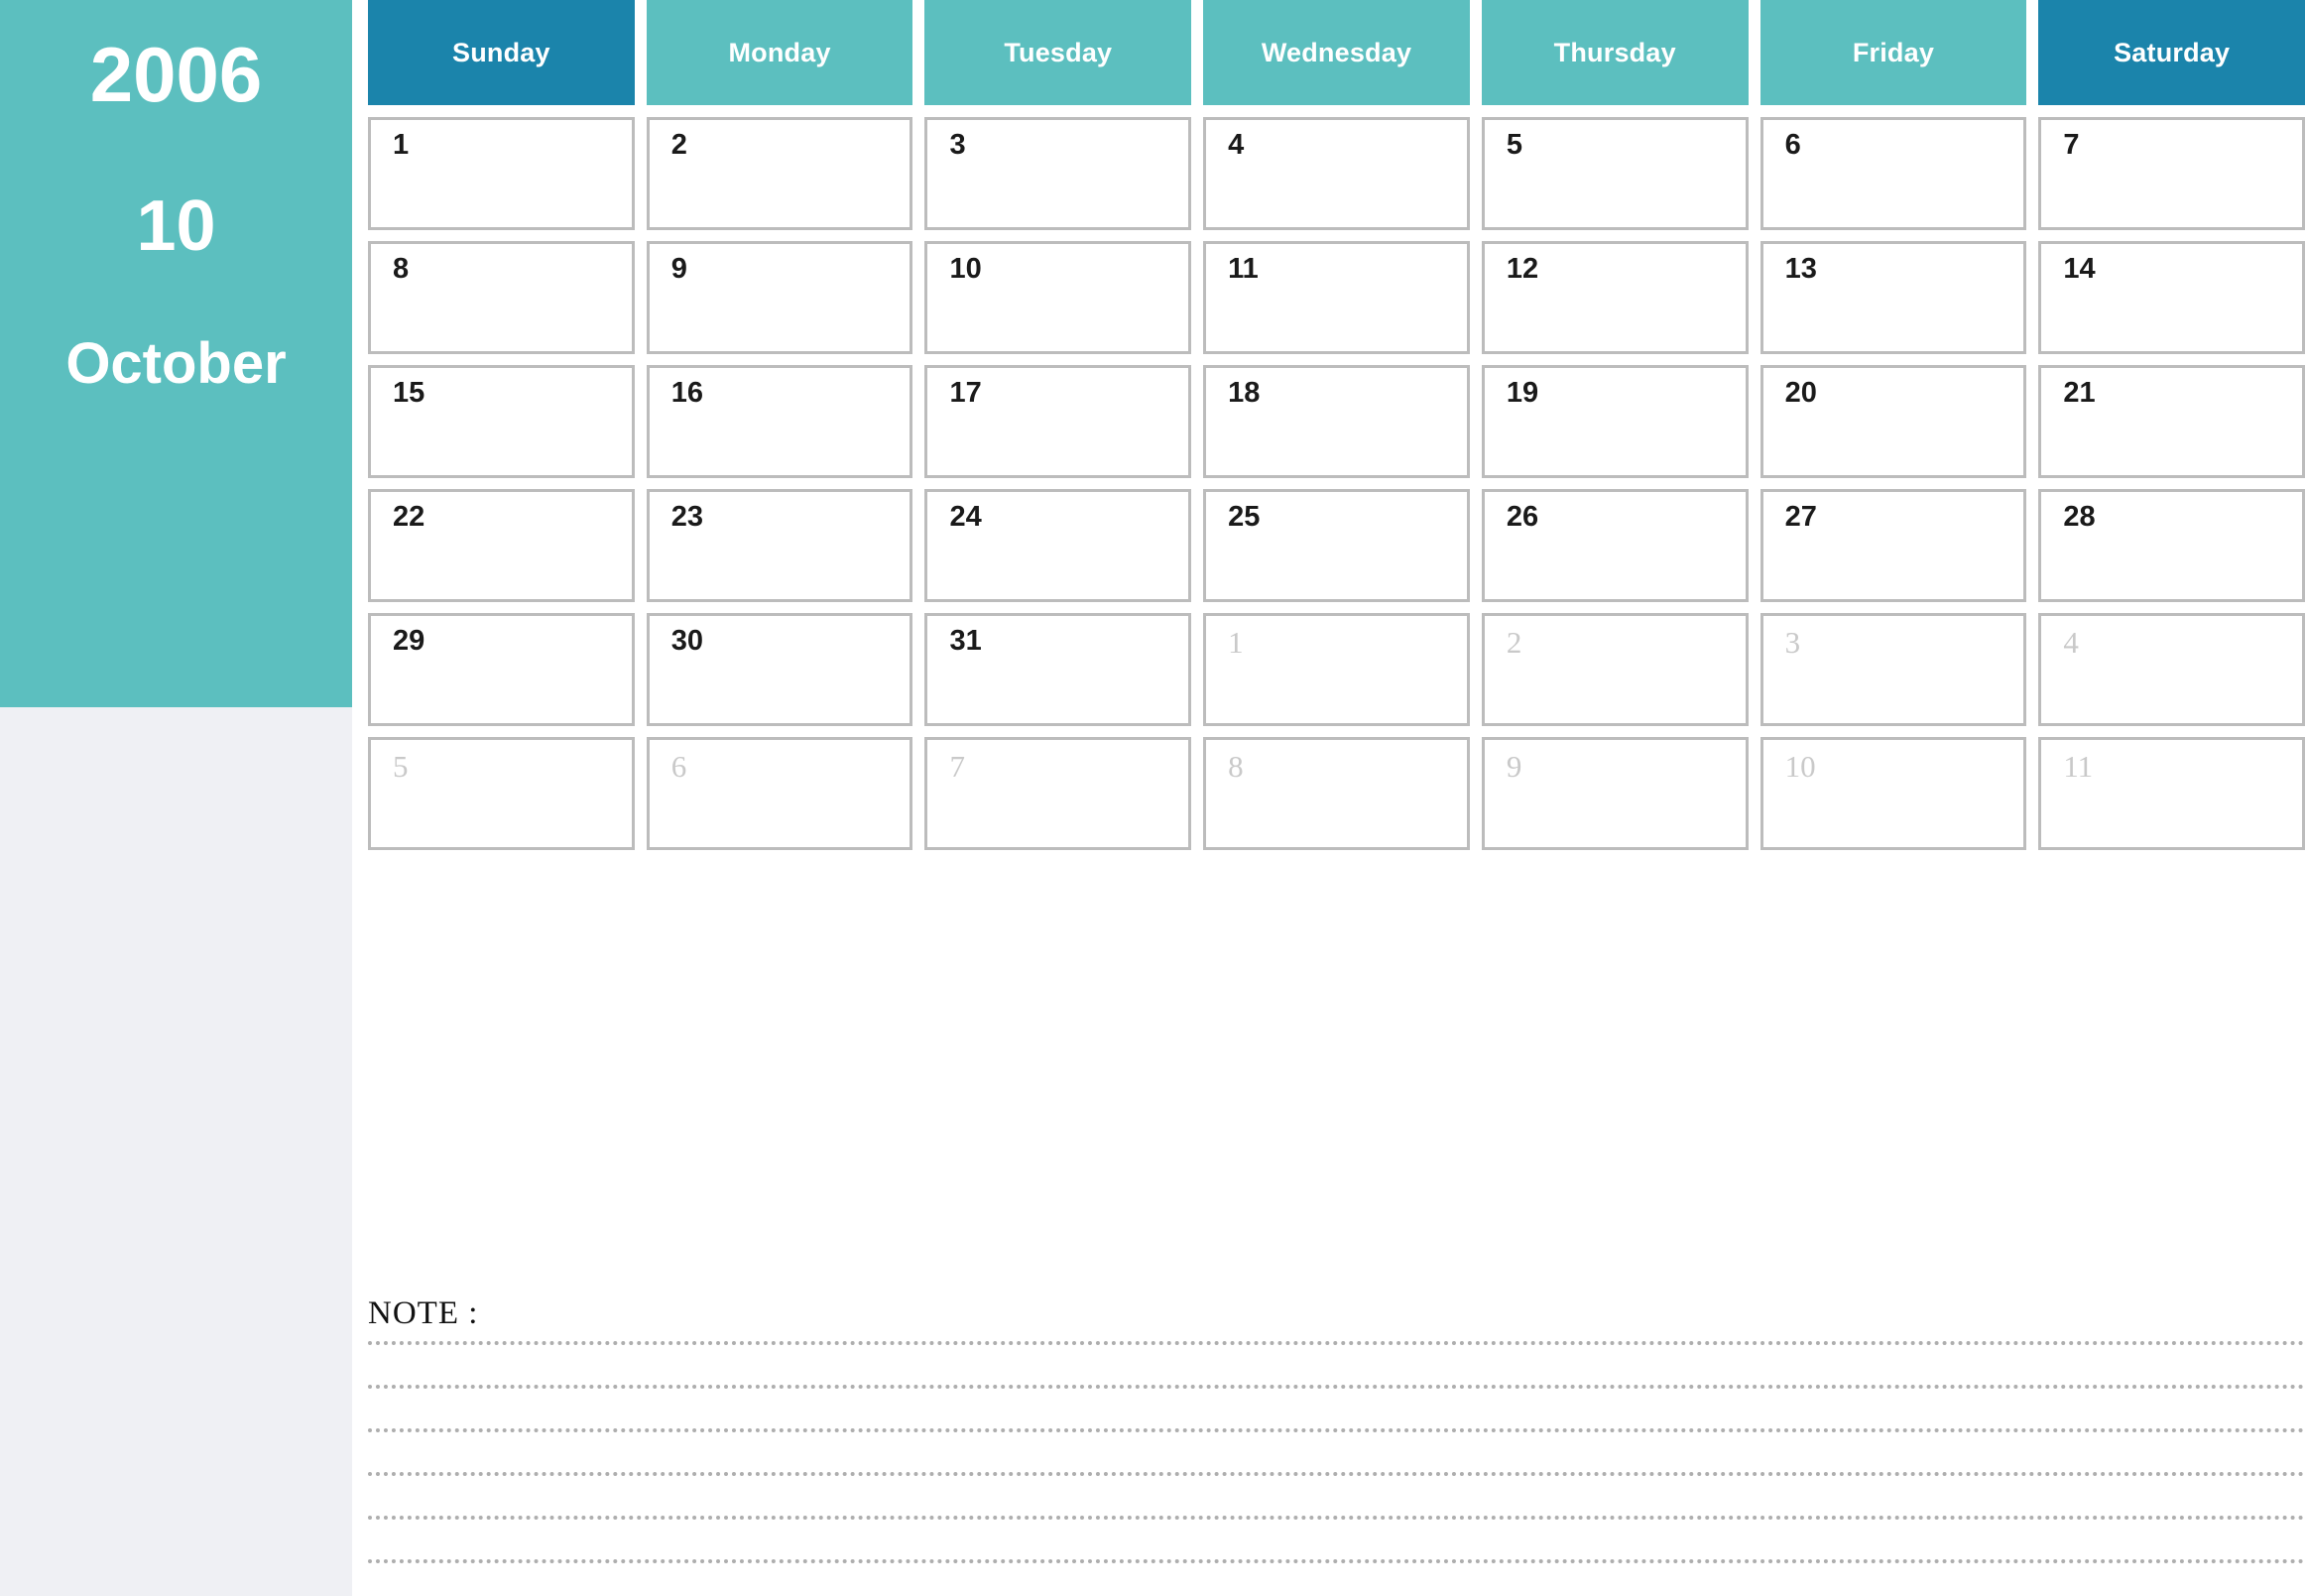 This screenshot has width=2305, height=1596. I want to click on day-number: 23, so click(686, 517).